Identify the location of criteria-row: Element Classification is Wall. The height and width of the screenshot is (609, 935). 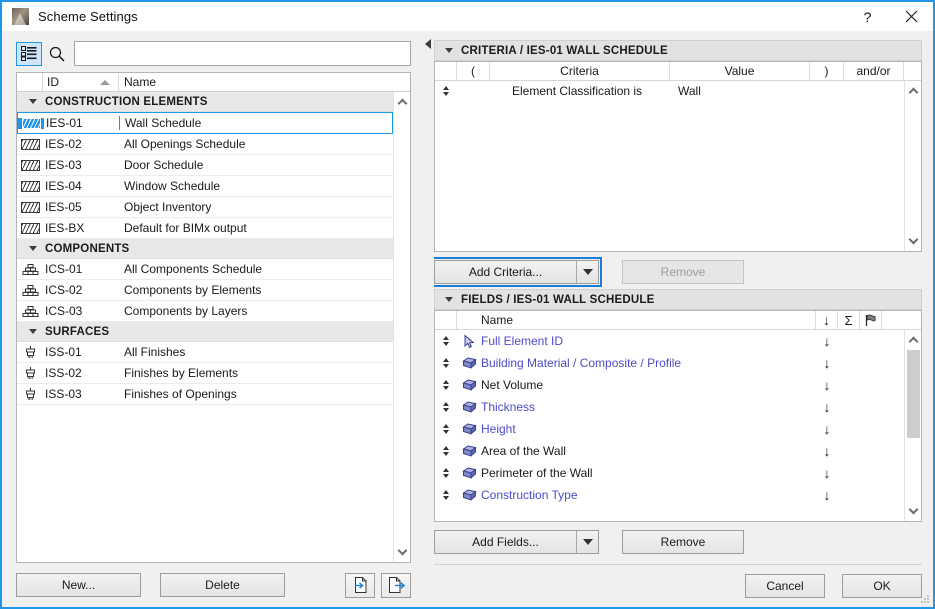
(669, 91).